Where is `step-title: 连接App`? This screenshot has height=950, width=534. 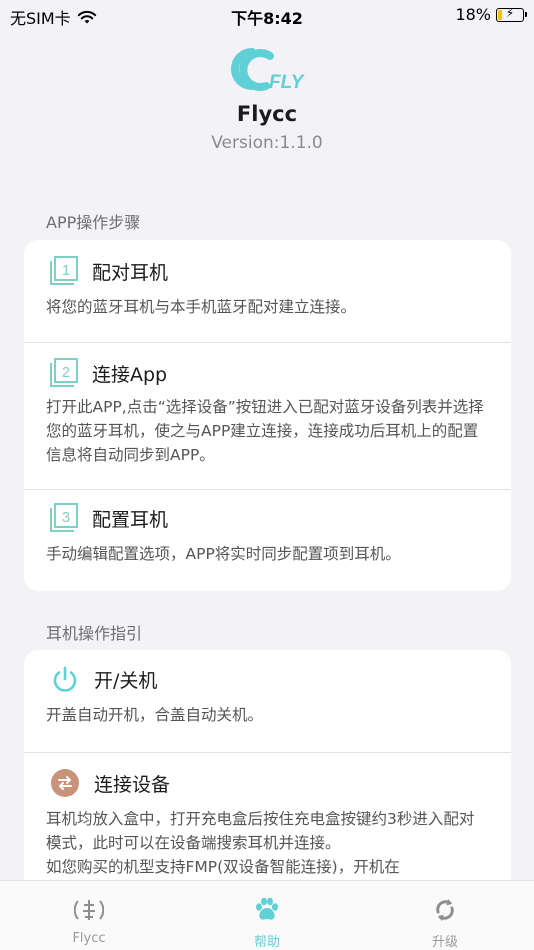
step-title: 连接App is located at coordinates (130, 374).